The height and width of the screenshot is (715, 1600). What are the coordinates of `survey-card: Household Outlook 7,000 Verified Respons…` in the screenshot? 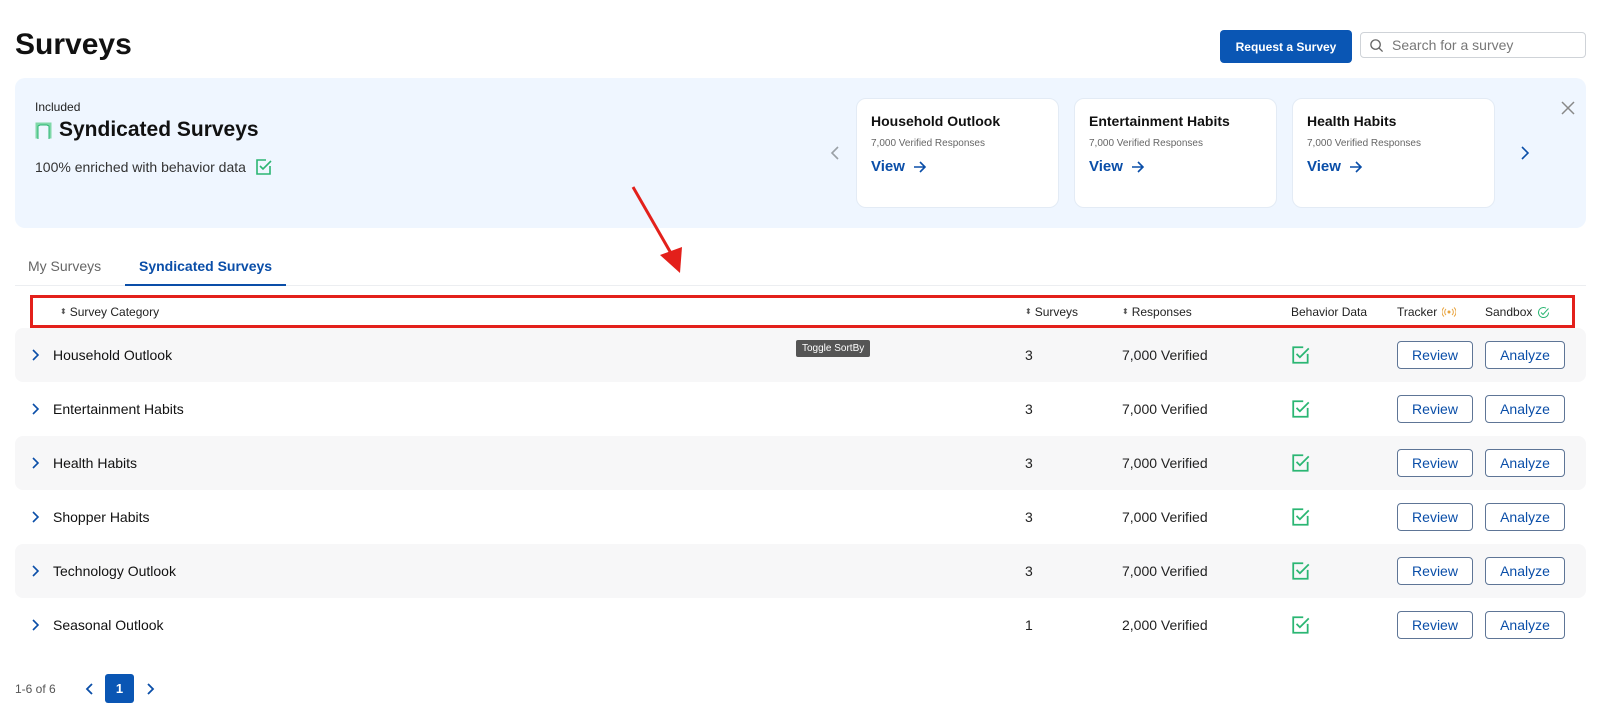 It's located at (957, 153).